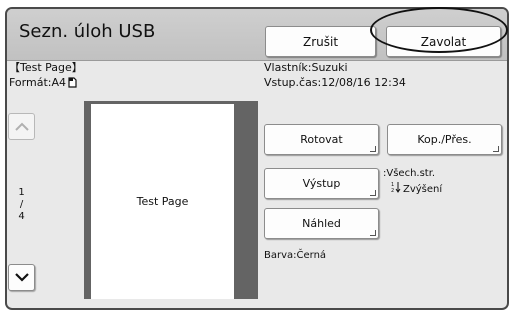  What do you see at coordinates (423, 189) in the screenshot?
I see `sort-order: Zvýšení` at bounding box center [423, 189].